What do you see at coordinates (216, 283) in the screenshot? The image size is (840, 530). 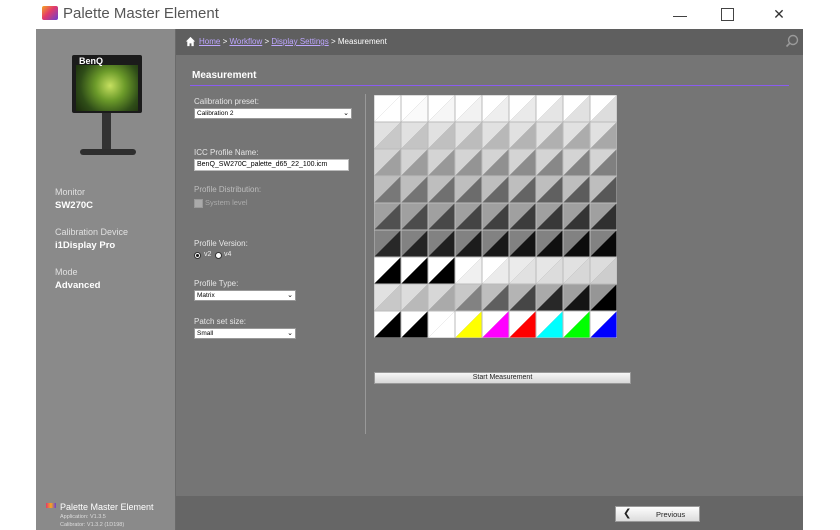 I see `profile-type-label: Profile Type:` at bounding box center [216, 283].